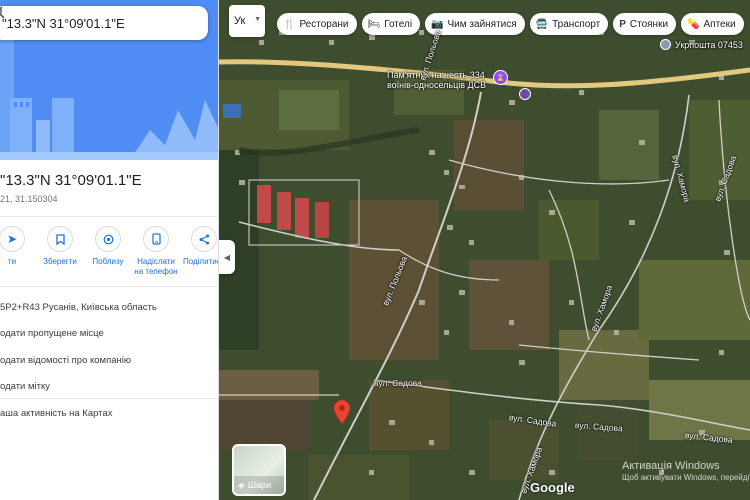 The image size is (750, 500). What do you see at coordinates (156, 239) in the screenshot?
I see `send-to-phone-icon` at bounding box center [156, 239].